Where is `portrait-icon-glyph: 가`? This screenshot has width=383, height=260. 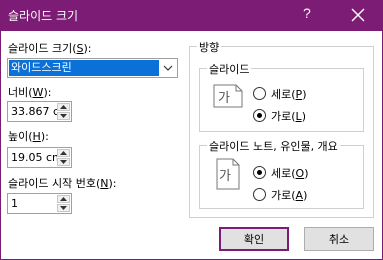 portrait-icon-glyph: 가 is located at coordinates (225, 176).